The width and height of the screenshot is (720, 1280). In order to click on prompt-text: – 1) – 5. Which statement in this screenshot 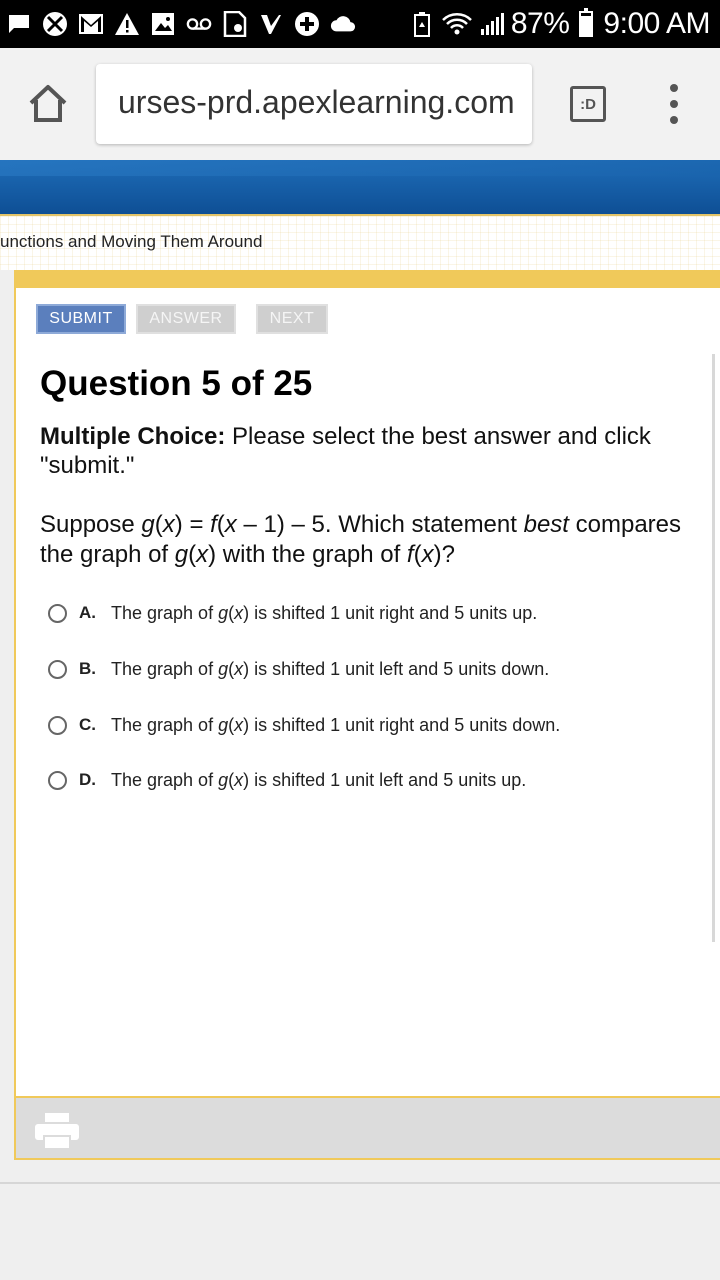, I will do `click(380, 524)`.